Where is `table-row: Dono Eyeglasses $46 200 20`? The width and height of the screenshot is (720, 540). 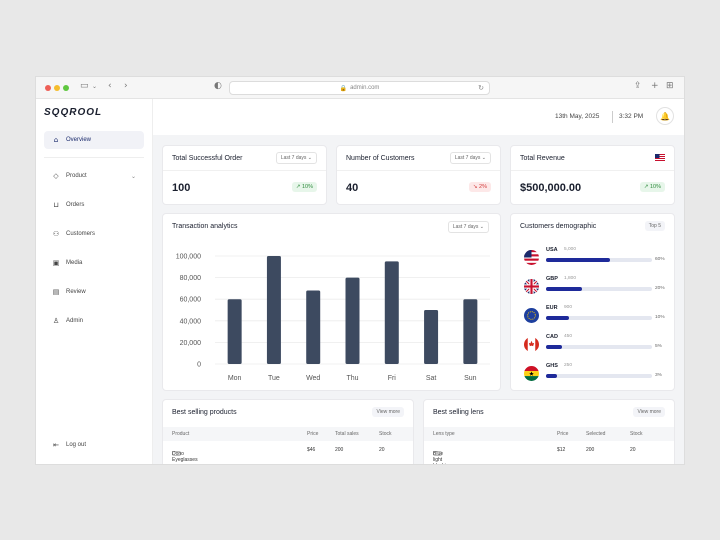 table-row: Dono Eyeglasses $46 200 20 is located at coordinates (288, 453).